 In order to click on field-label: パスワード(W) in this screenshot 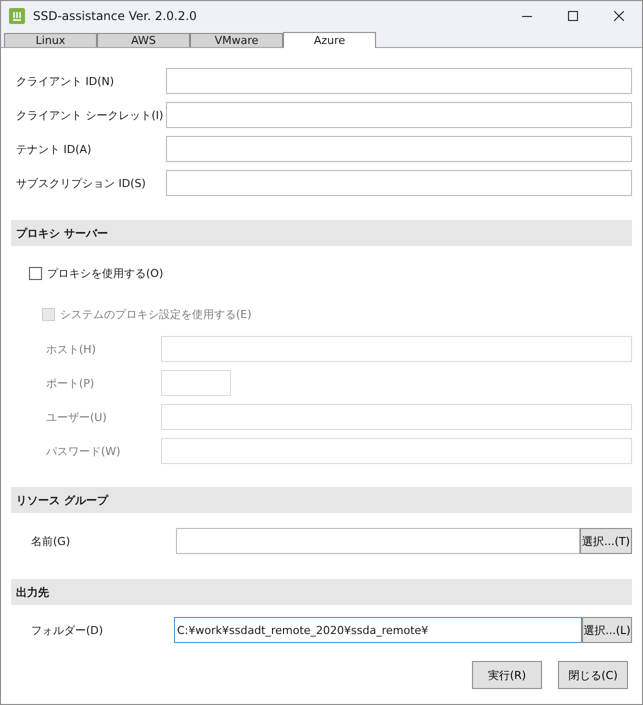, I will do `click(83, 451)`.